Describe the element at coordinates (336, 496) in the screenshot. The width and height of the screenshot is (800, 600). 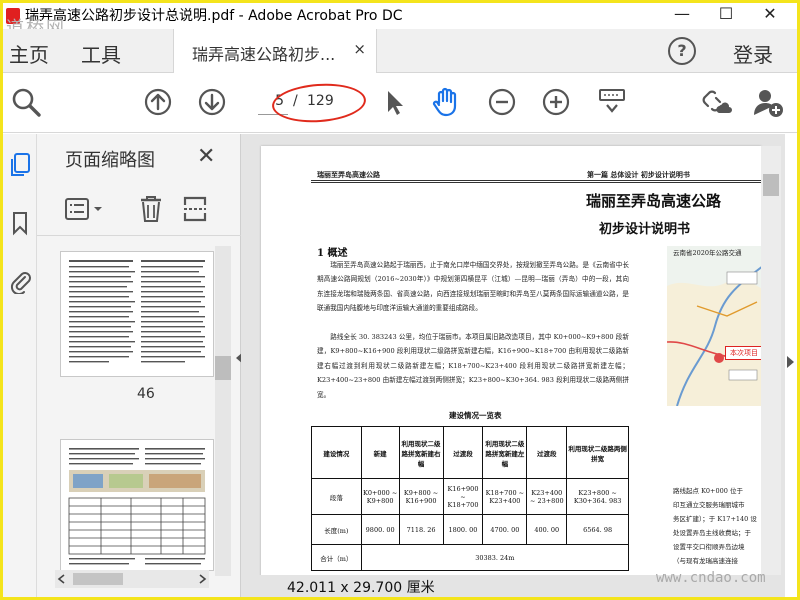
I see `table-cell: 段落` at that location.